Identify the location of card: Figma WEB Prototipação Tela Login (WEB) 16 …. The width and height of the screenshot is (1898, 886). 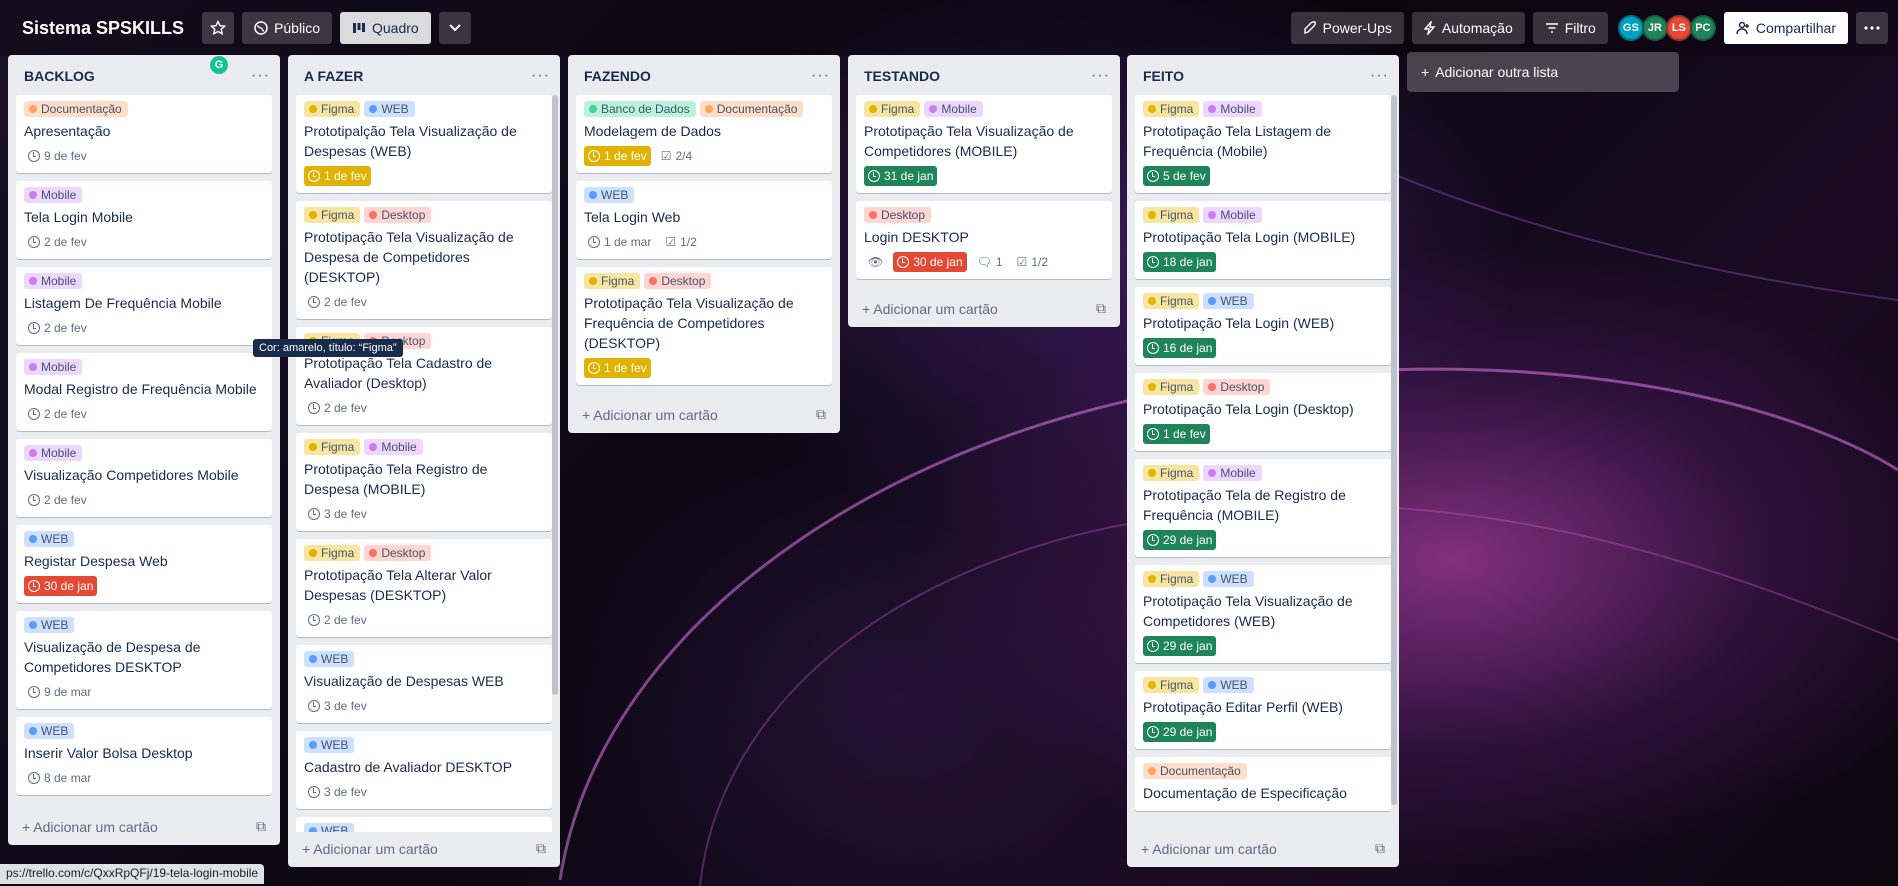
(1263, 326).